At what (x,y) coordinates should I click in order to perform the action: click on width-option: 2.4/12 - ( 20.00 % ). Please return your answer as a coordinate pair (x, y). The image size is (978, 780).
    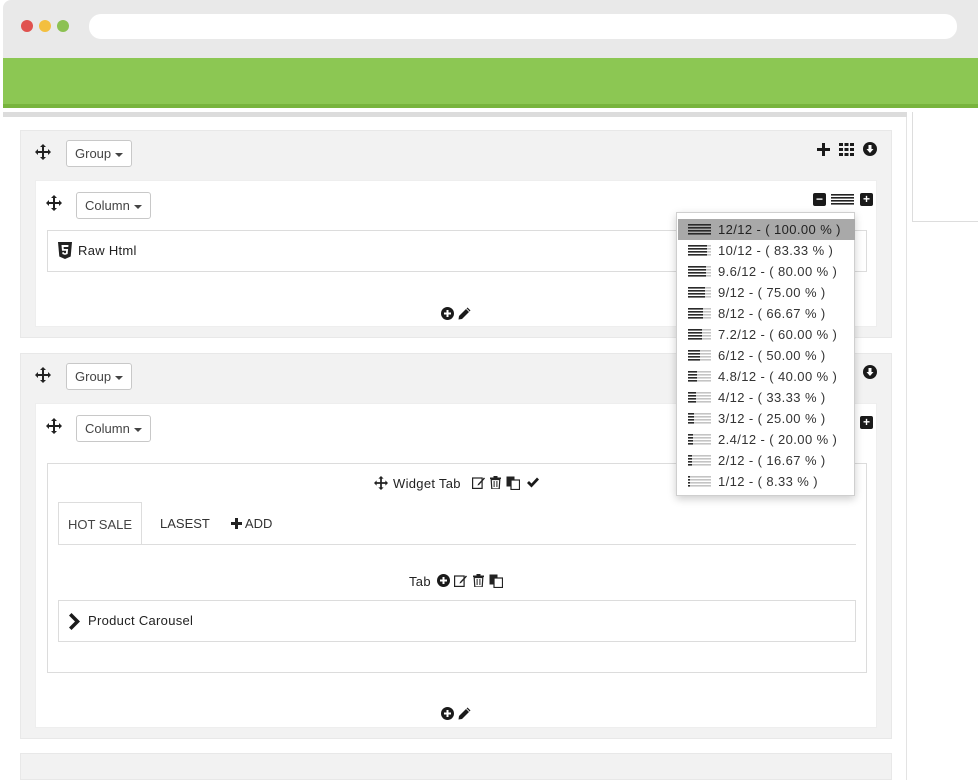
    Looking at the image, I should click on (766, 439).